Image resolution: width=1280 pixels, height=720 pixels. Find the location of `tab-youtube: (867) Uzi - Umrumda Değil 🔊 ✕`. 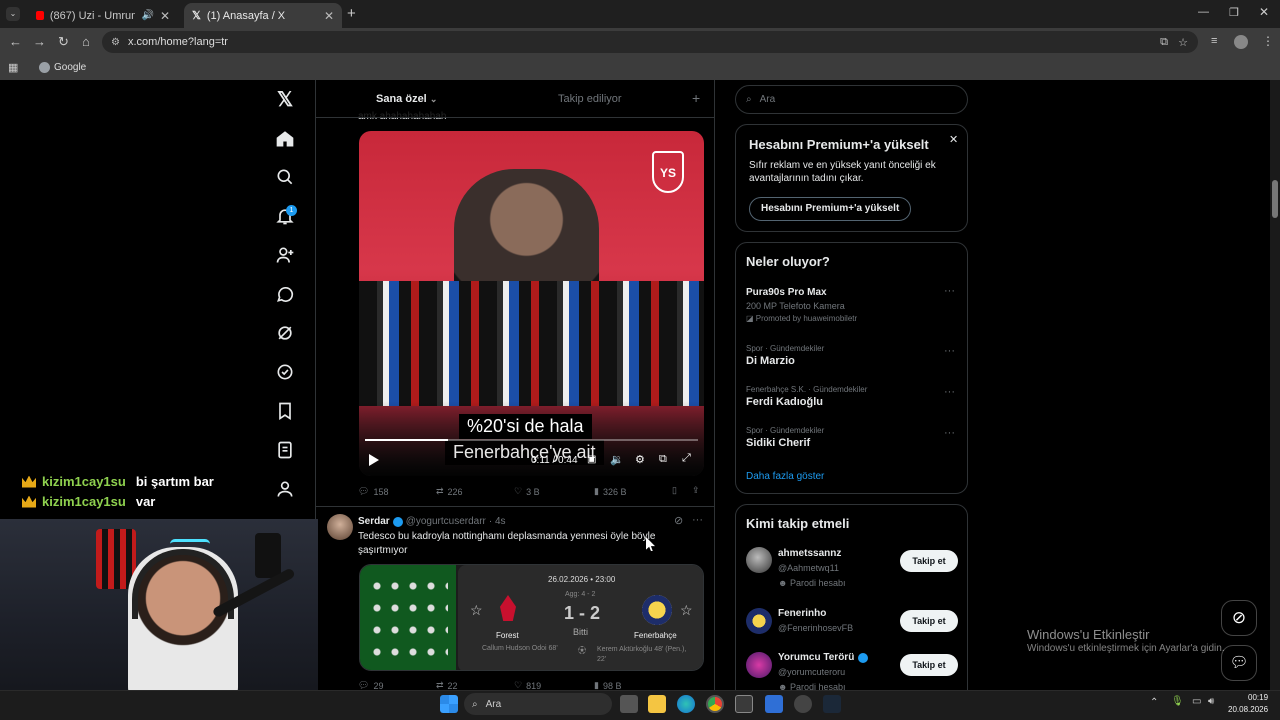

tab-youtube: (867) Uzi - Umrumda Değil 🔊 ✕ is located at coordinates (103, 15).